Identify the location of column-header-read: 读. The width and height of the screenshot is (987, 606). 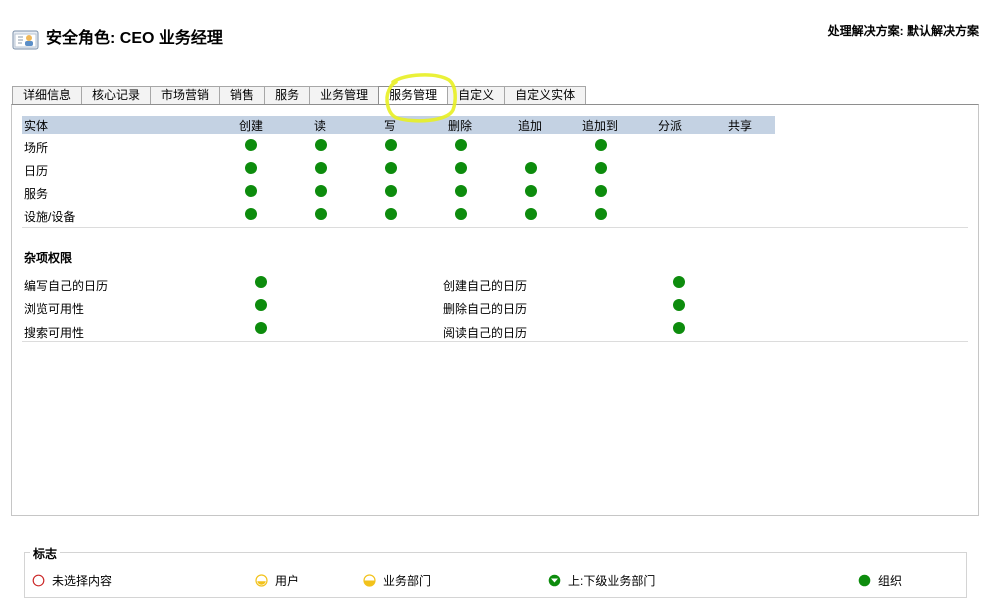
(320, 126).